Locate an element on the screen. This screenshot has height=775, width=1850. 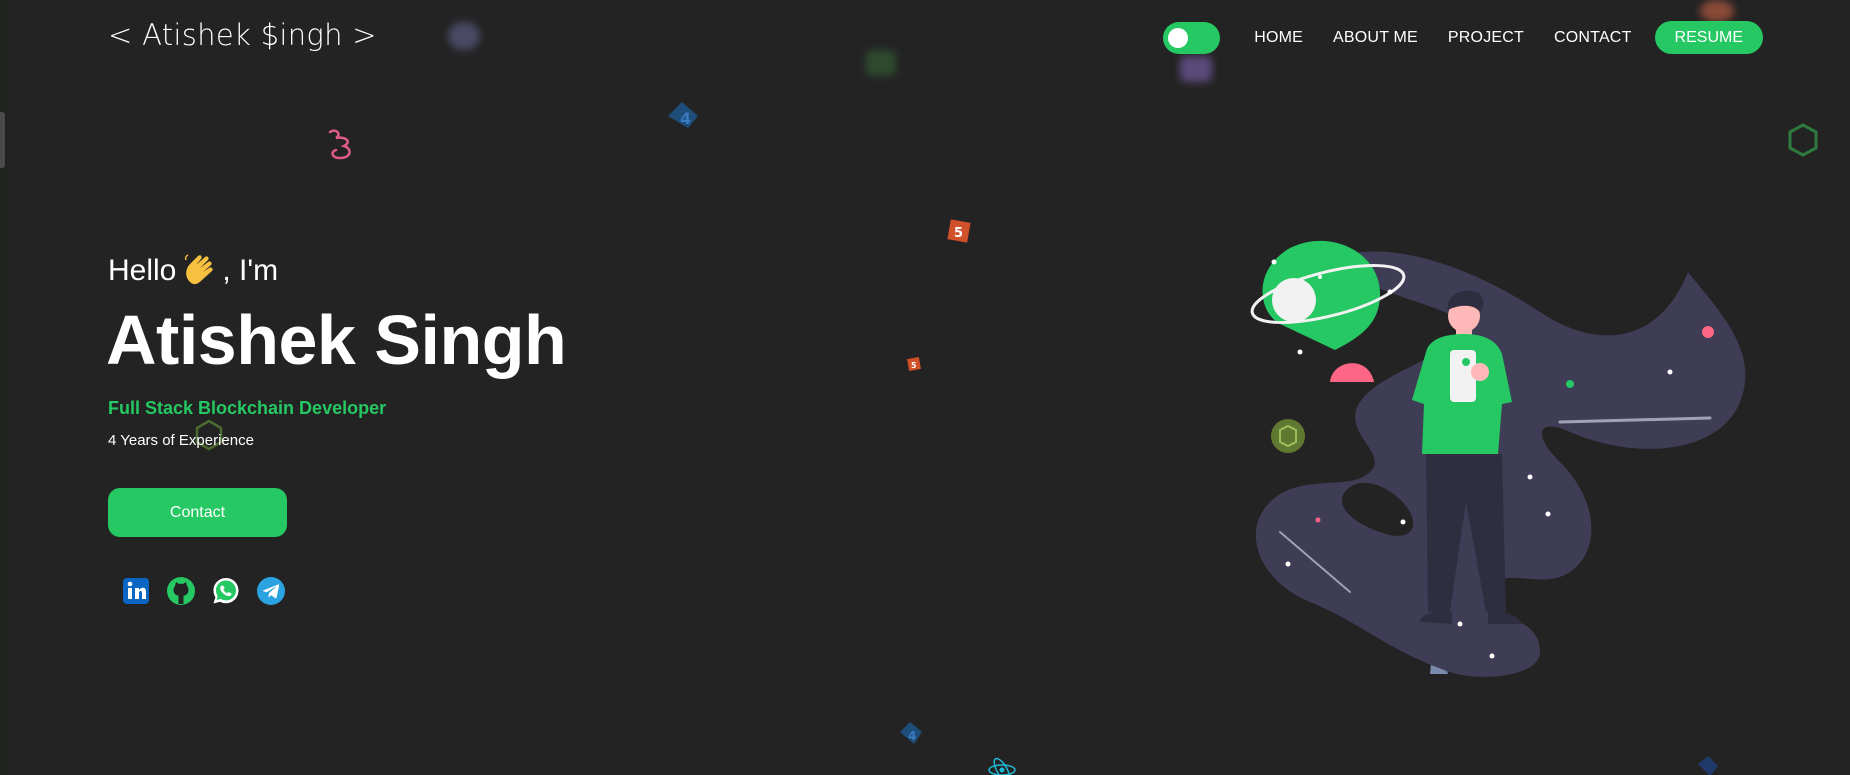
nav-link-about: ABOUT ME is located at coordinates (1375, 38).